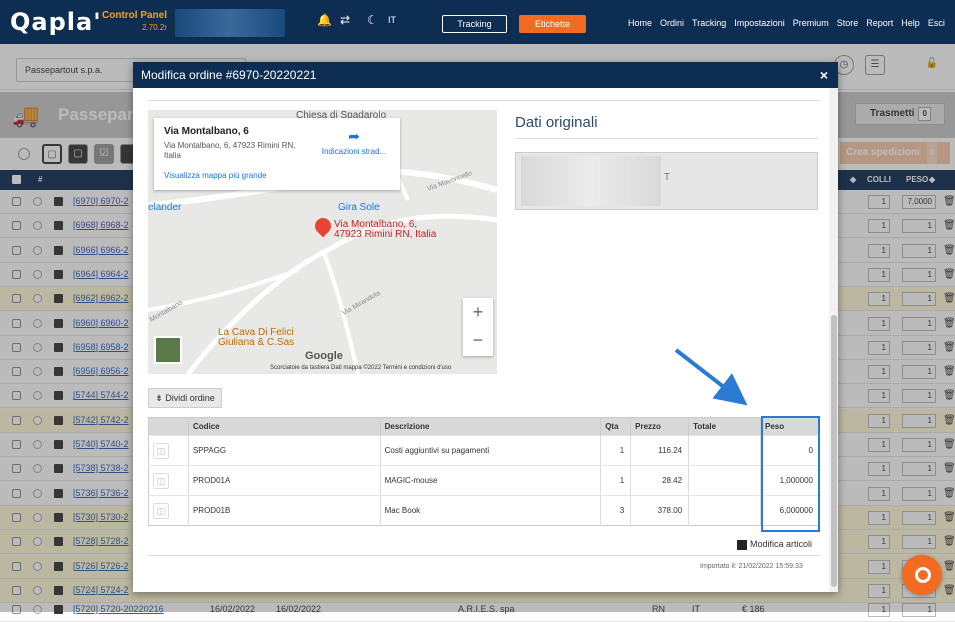 This screenshot has width=955, height=622. I want to click on dati-originali-heading: Dati originali, so click(556, 122).